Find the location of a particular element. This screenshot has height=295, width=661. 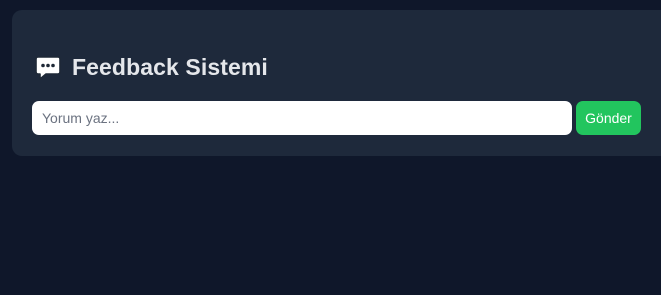

feedback-header: Feedback Sistemi is located at coordinates (151, 67).